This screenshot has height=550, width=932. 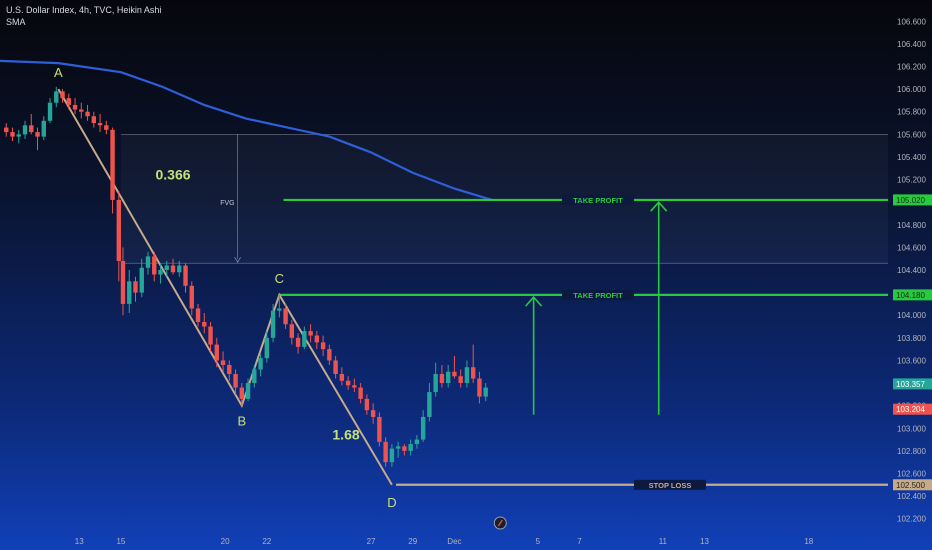 I want to click on time-tick-label: 5, so click(x=538, y=541).